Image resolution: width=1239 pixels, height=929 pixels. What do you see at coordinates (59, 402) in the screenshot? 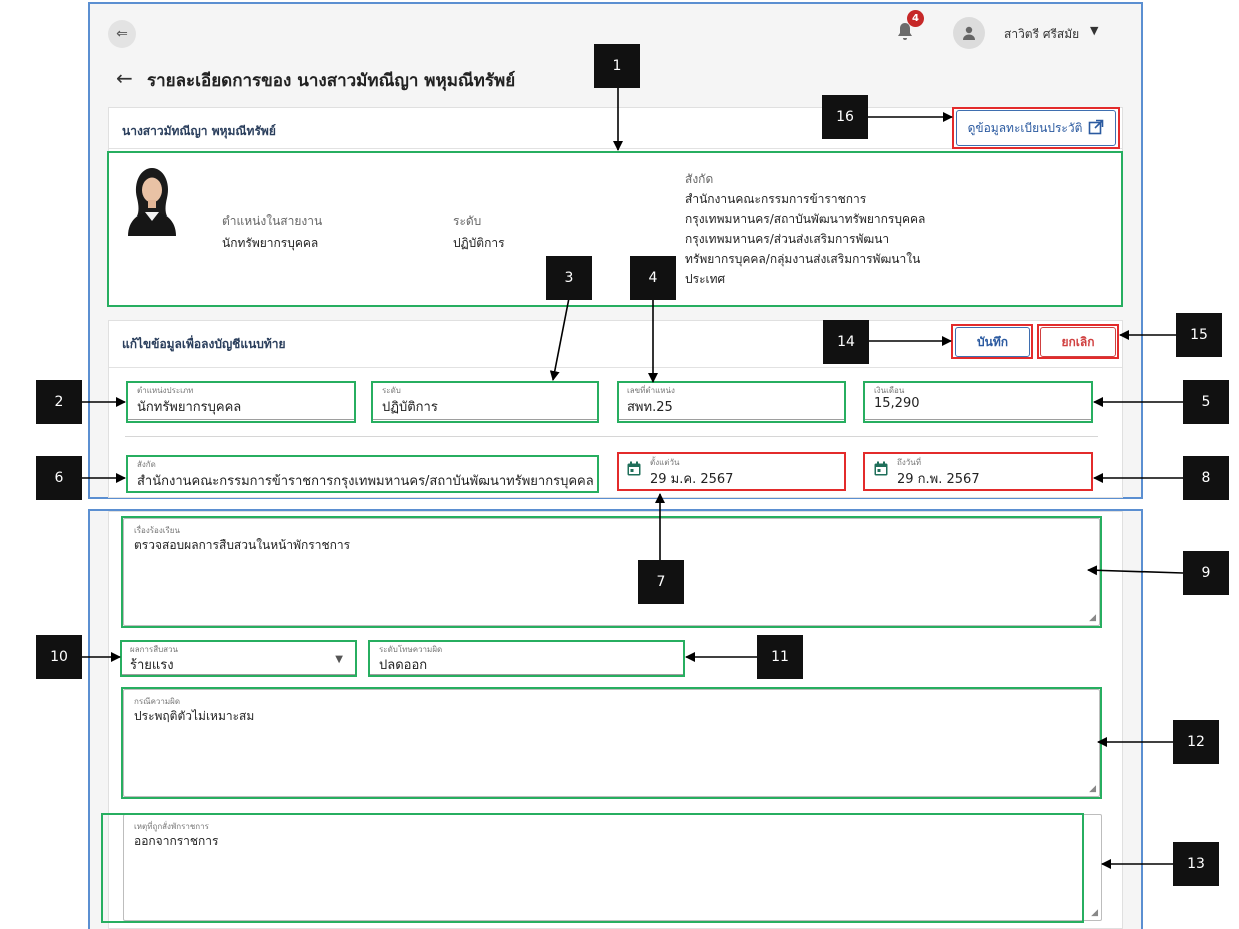
I see `annotation-badge-2: 2` at bounding box center [59, 402].